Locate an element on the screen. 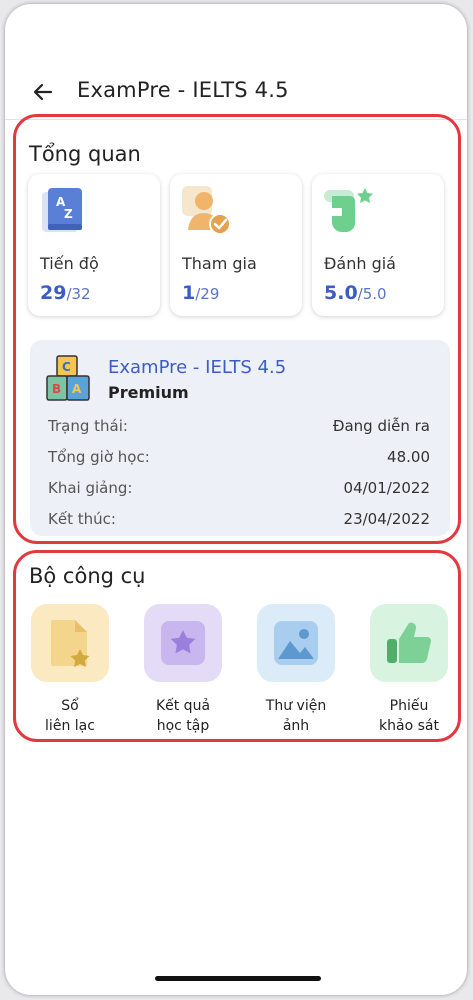 This screenshot has height=1000, width=473. stat-card-attendance: Tham gia 1/29 is located at coordinates (236, 245).